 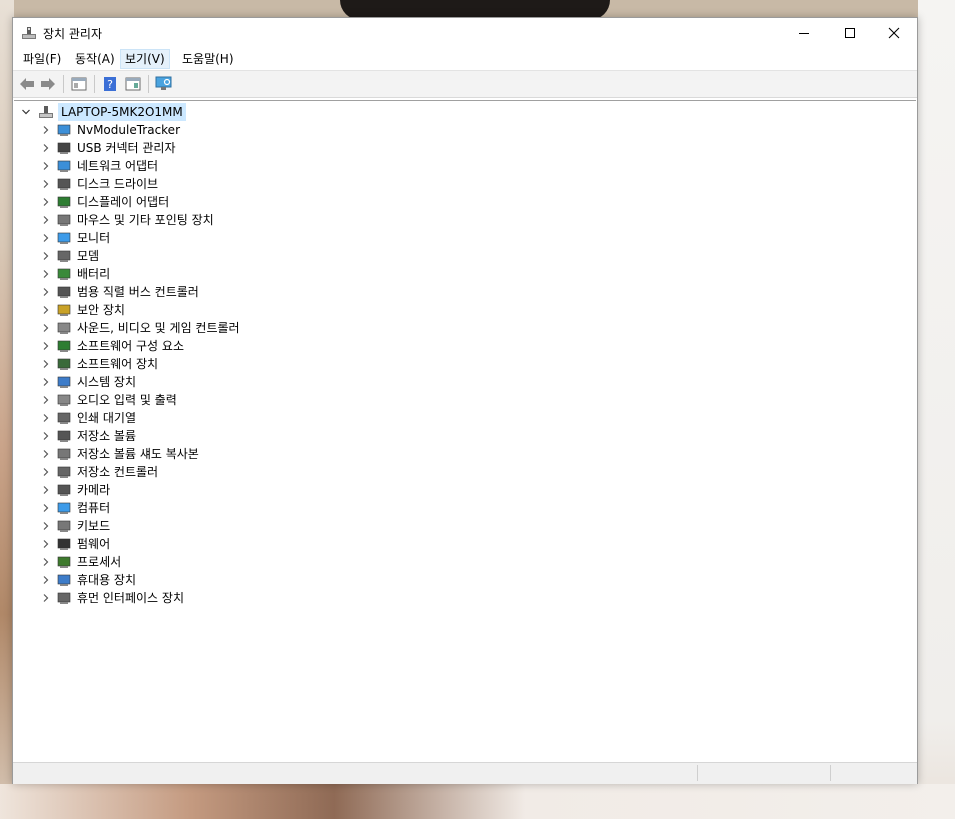 What do you see at coordinates (64, 580) in the screenshot?
I see `portable-device-icon` at bounding box center [64, 580].